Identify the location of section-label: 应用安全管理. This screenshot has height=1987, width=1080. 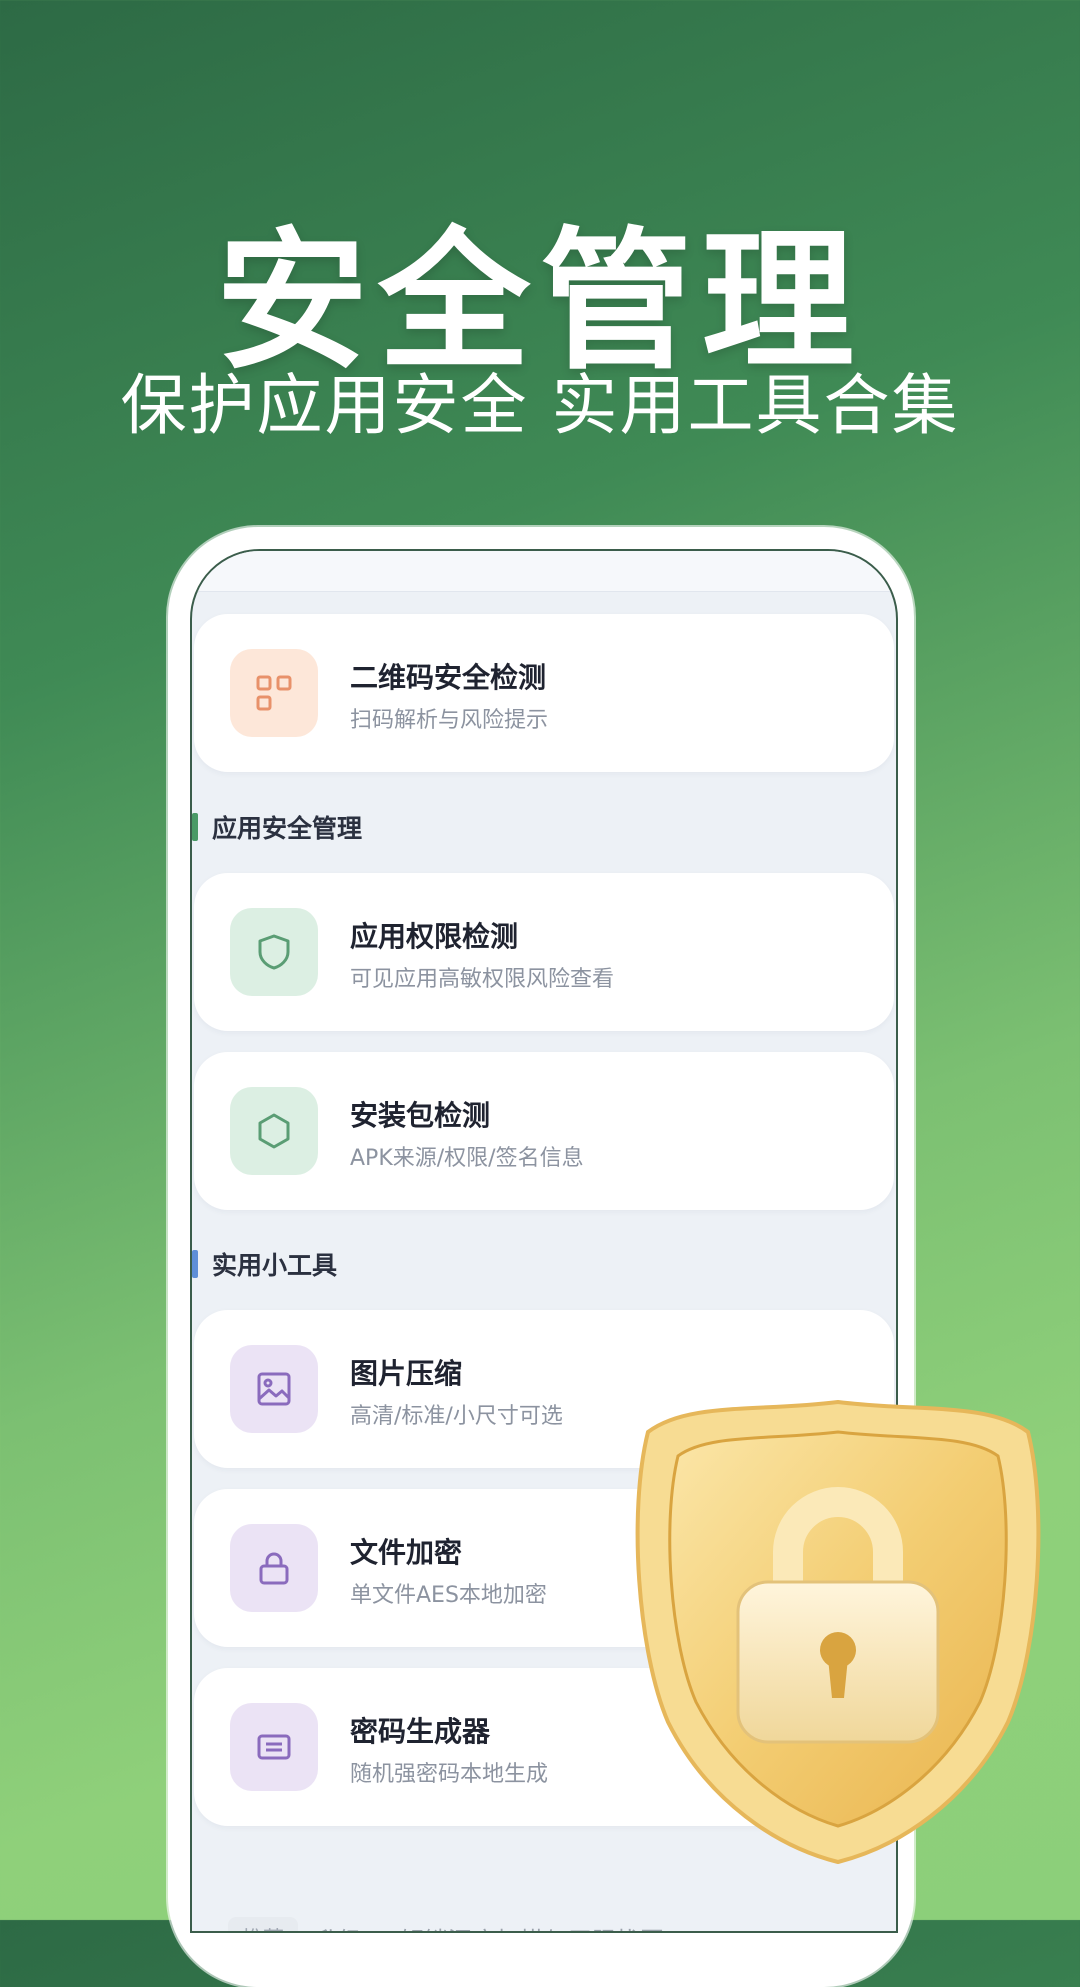
(287, 828).